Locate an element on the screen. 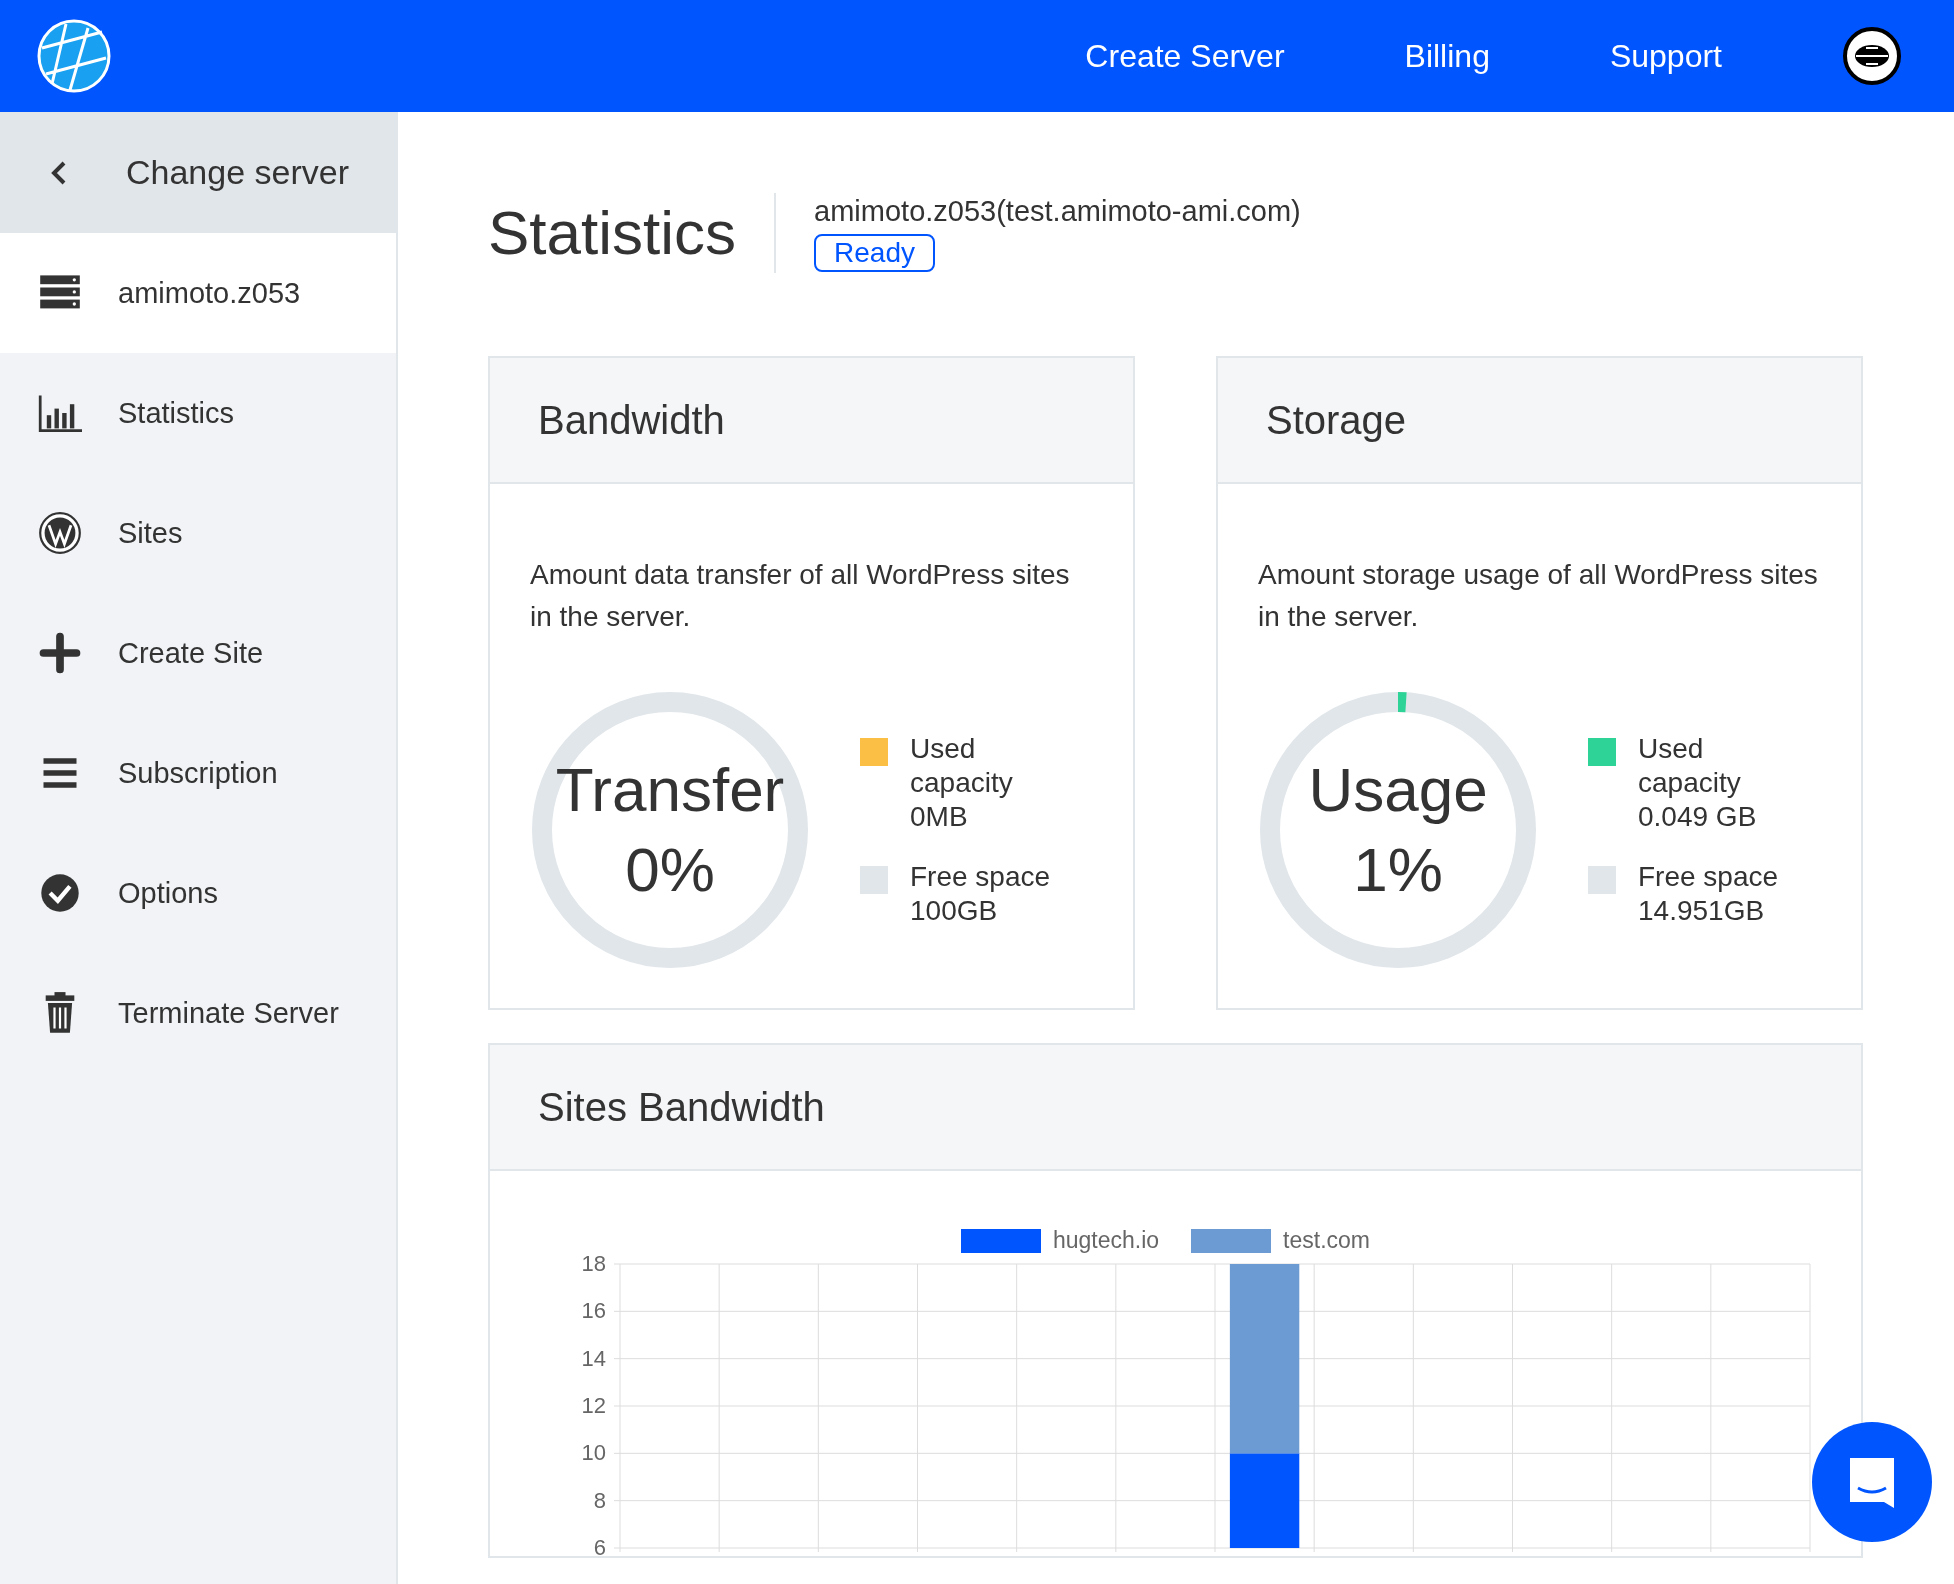 This screenshot has height=1584, width=1954. card-title: Bandwidth is located at coordinates (811, 421).